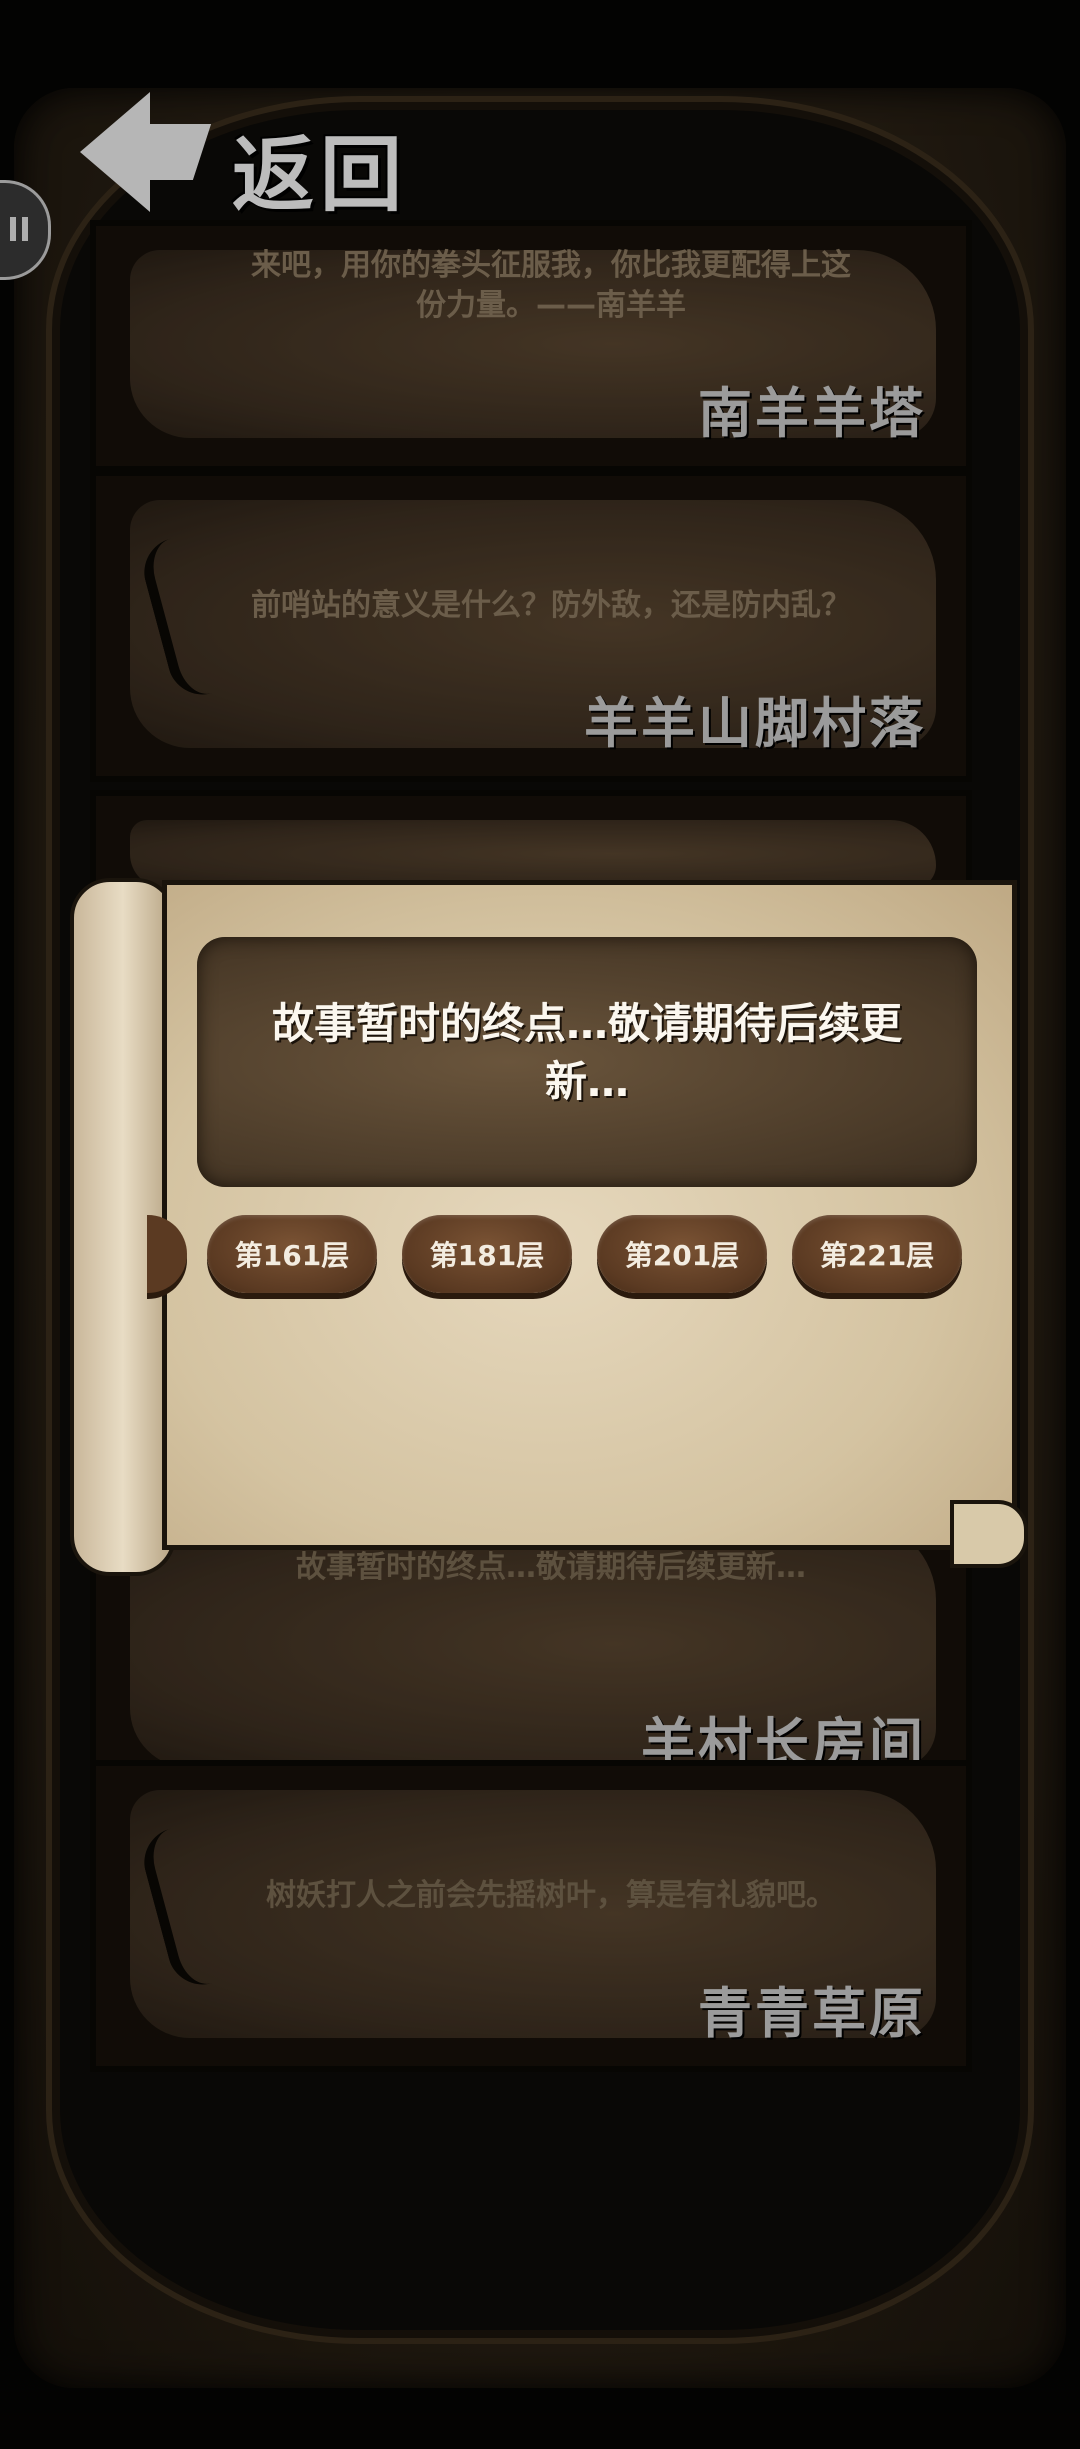  I want to click on floor-button-partial, so click(167, 1254).